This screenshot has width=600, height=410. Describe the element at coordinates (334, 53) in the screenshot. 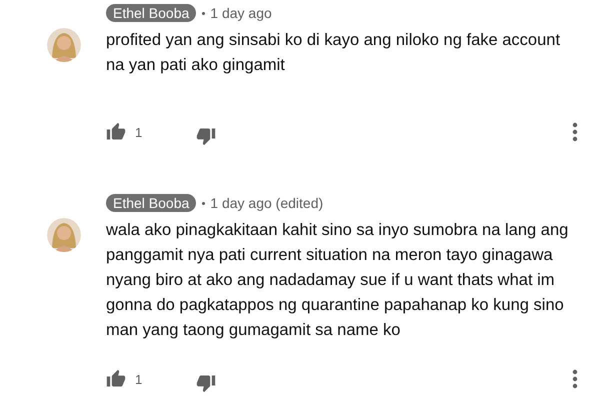

I see `comment-text: profited yan ang sinsabi ko di kayo ang niloko ng fake account na yan pati ako gingamit` at that location.